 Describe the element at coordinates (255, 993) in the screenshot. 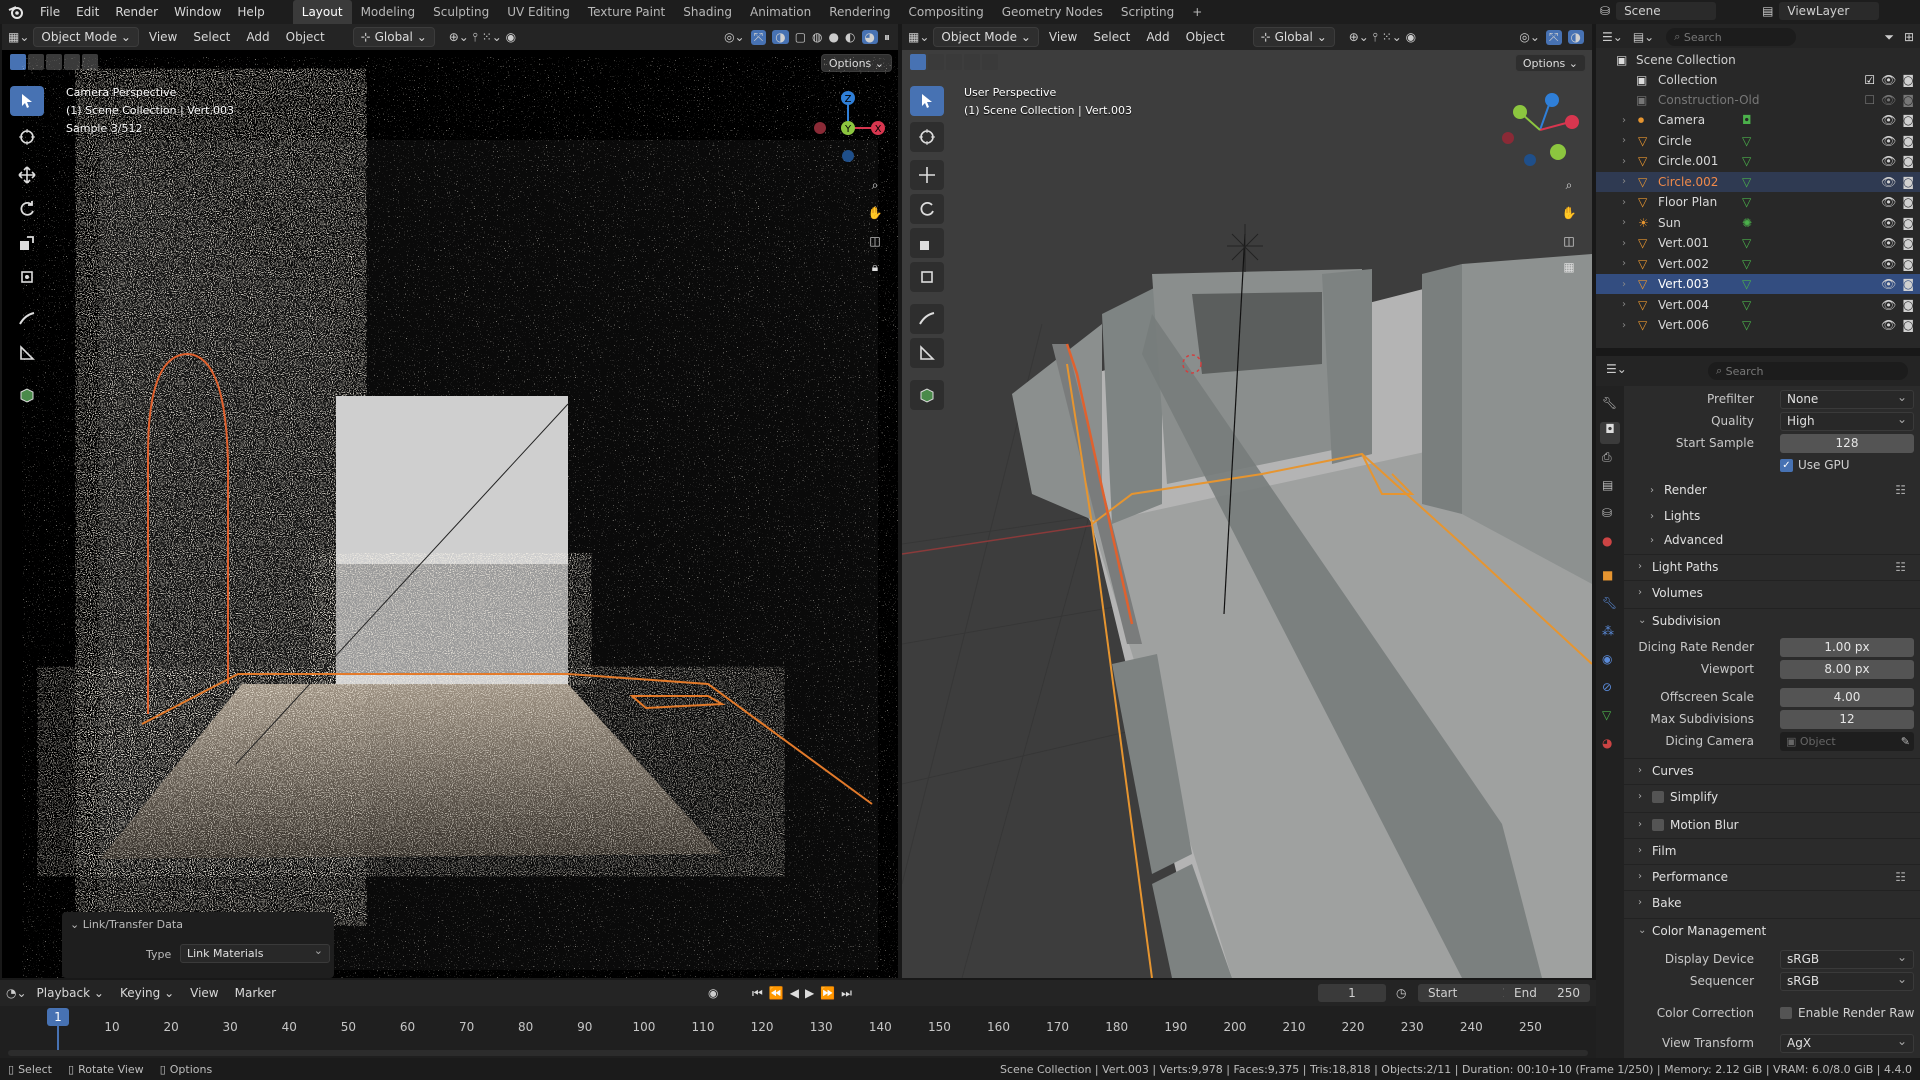

I see `menu-marker: Marker` at that location.